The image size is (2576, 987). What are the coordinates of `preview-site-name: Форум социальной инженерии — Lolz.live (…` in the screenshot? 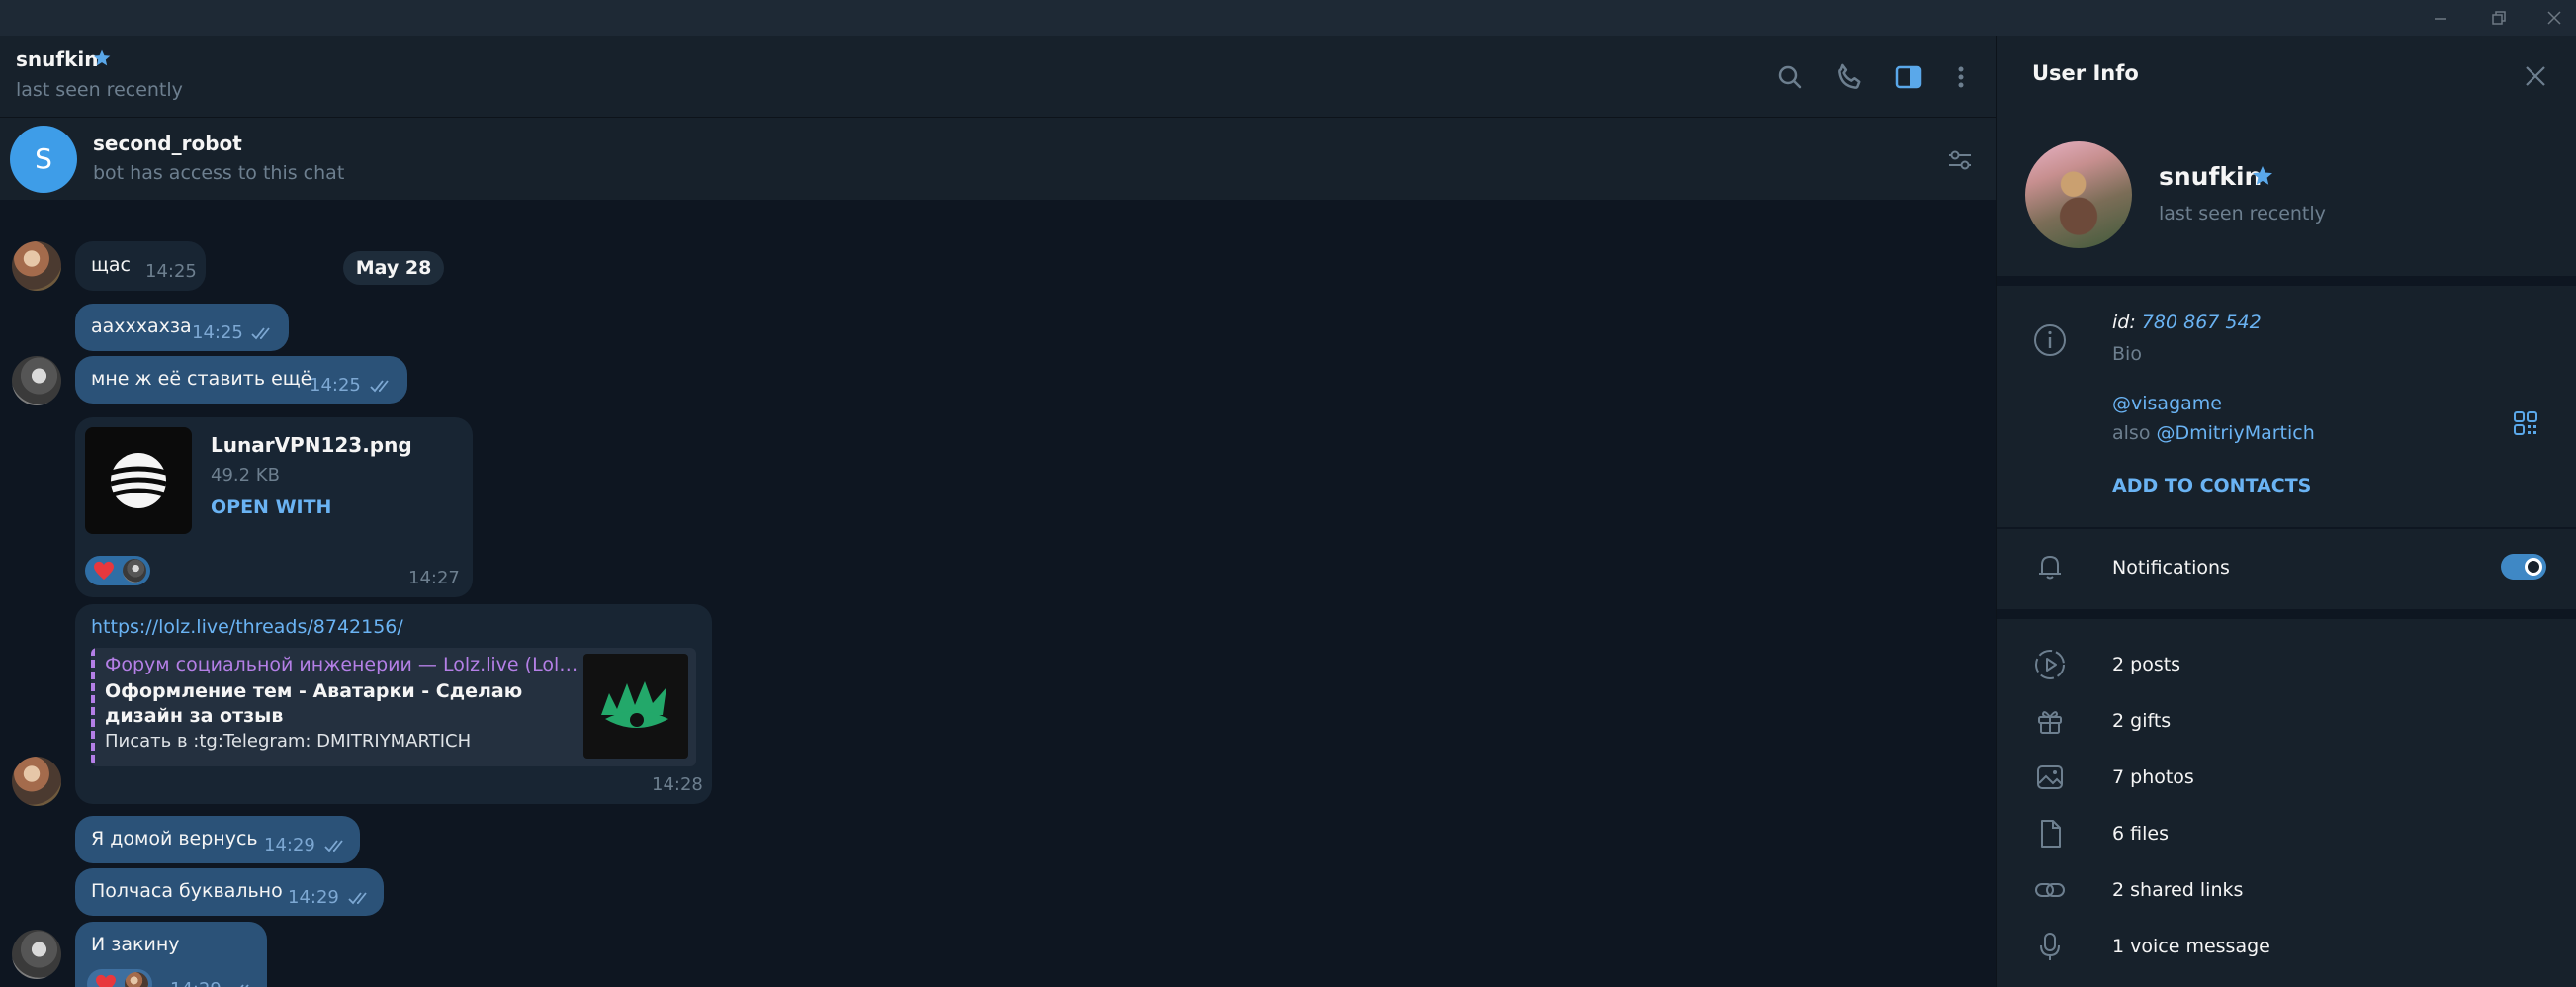 It's located at (342, 664).